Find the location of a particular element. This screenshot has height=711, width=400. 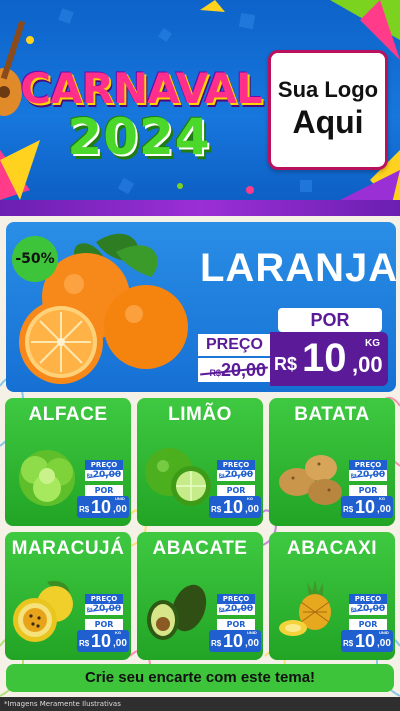

featured-product-name: LARANJA is located at coordinates (299, 268).